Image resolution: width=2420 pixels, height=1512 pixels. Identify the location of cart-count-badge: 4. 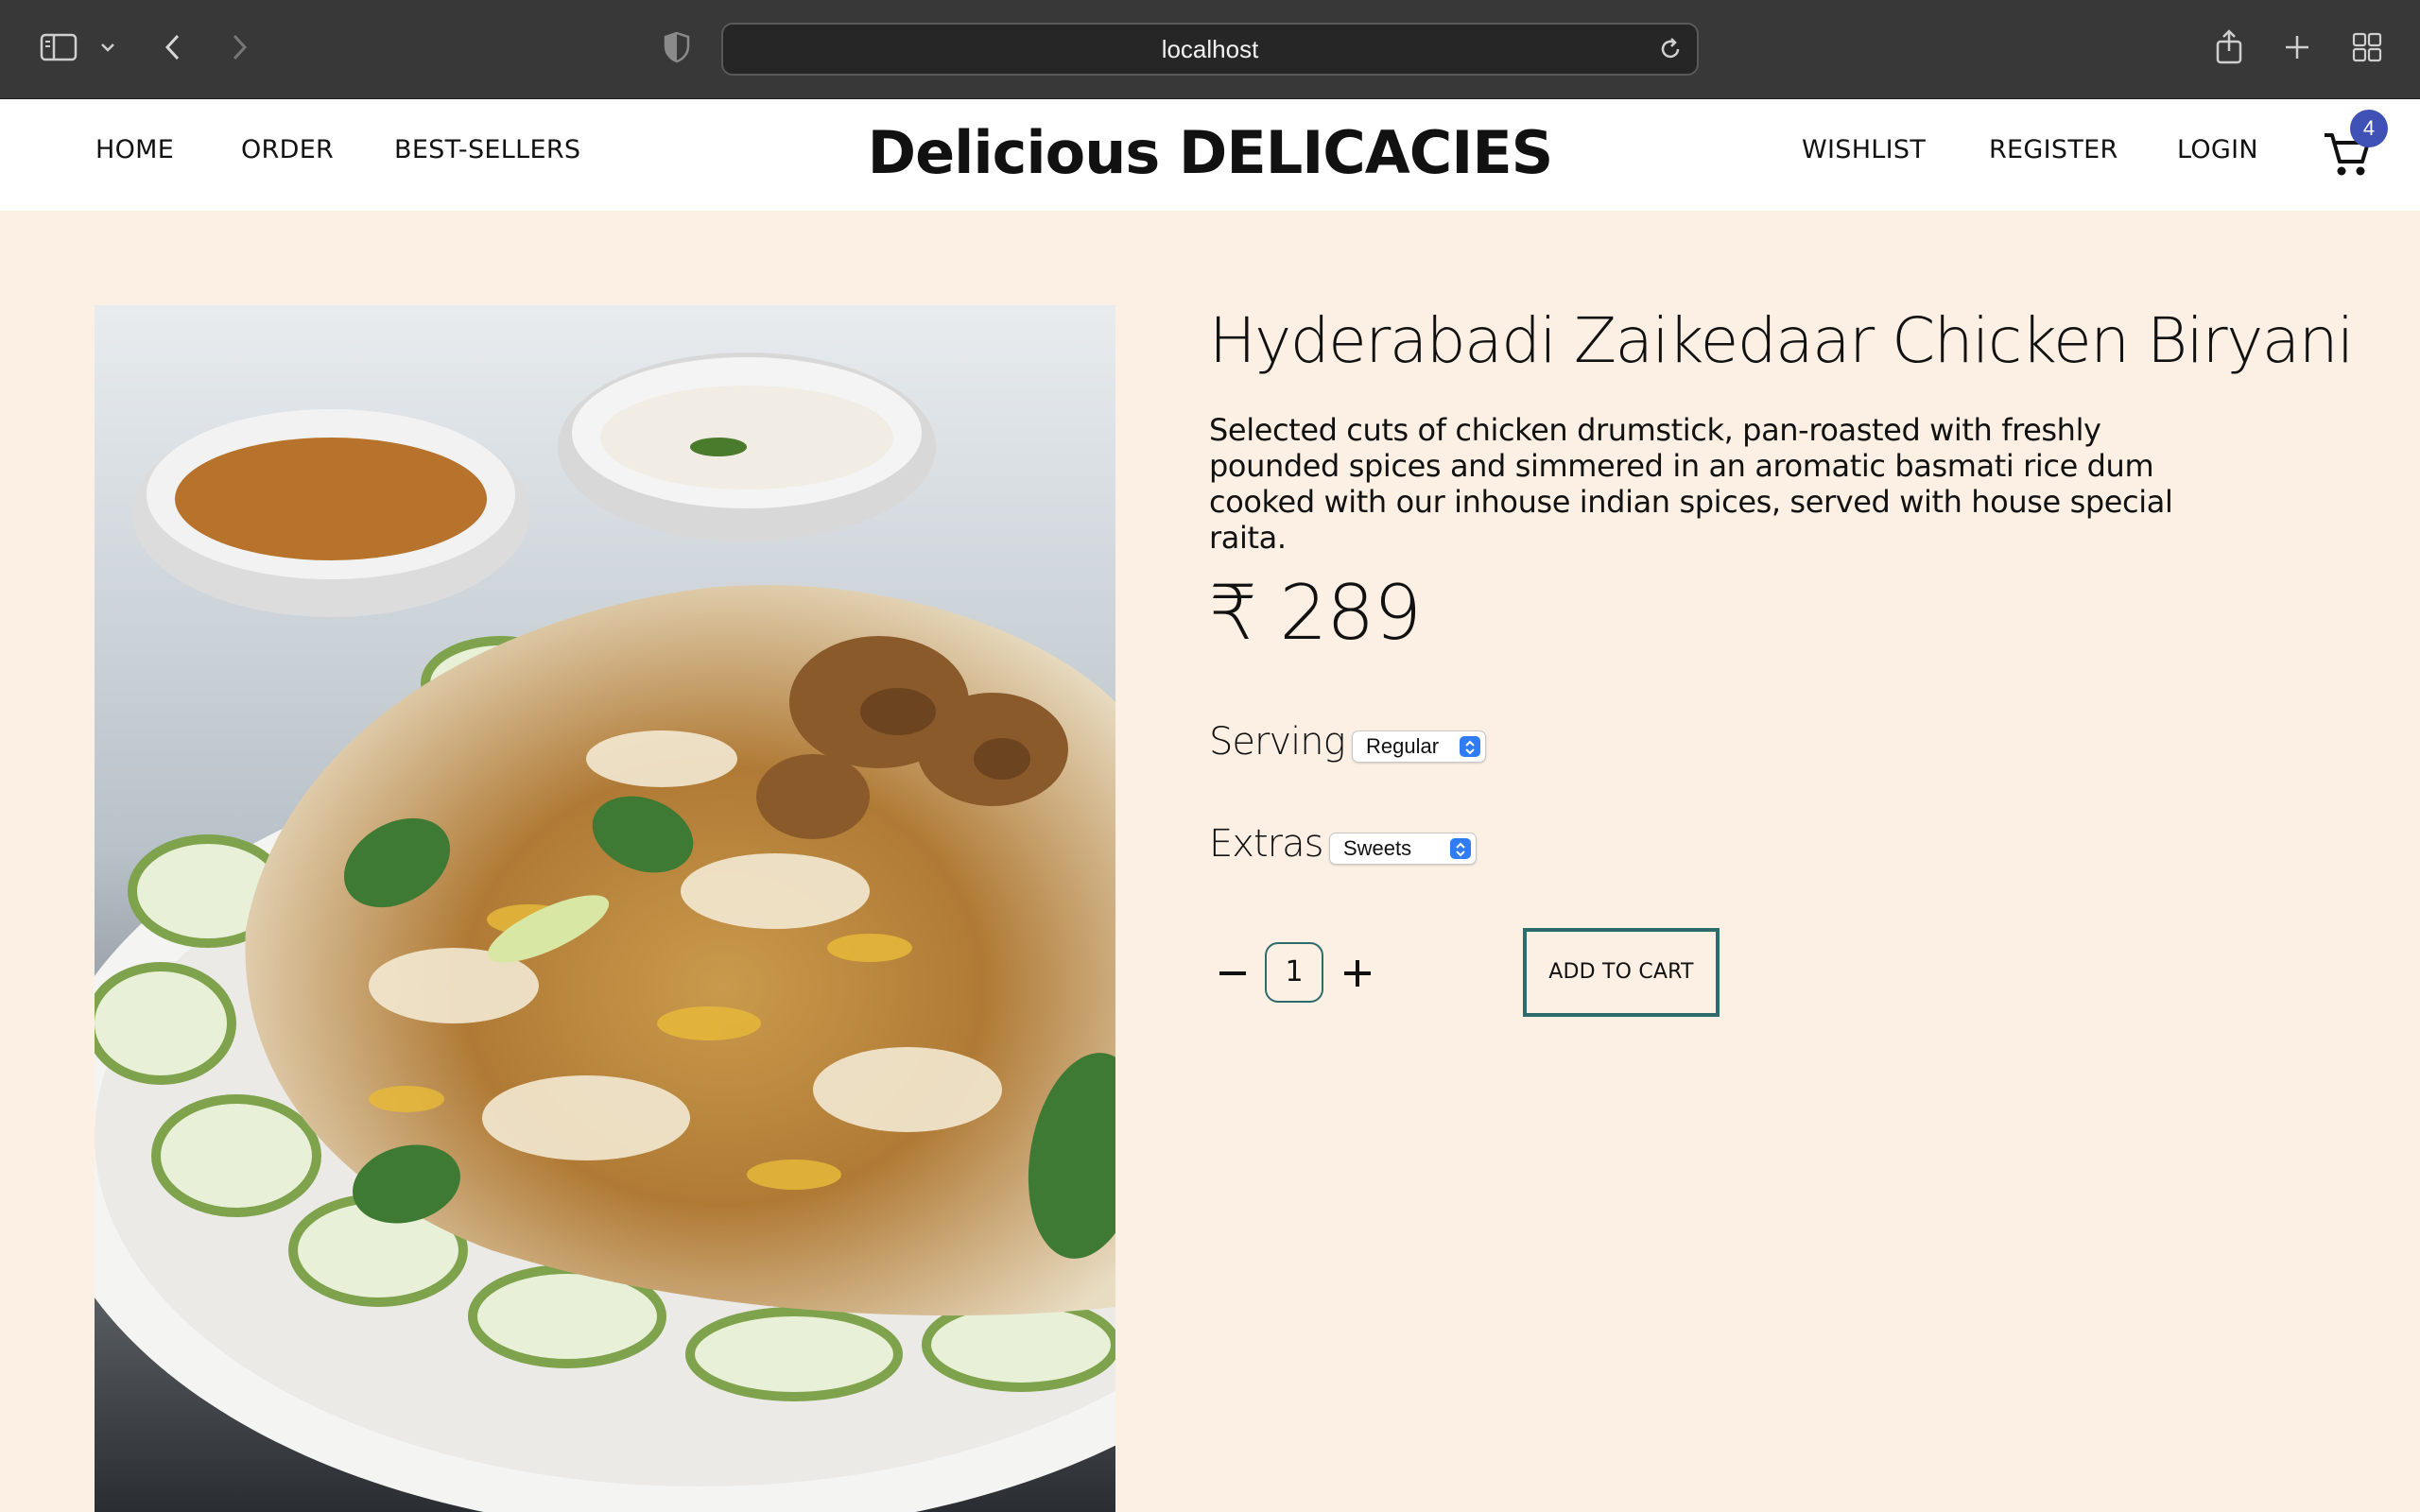
(2369, 128).